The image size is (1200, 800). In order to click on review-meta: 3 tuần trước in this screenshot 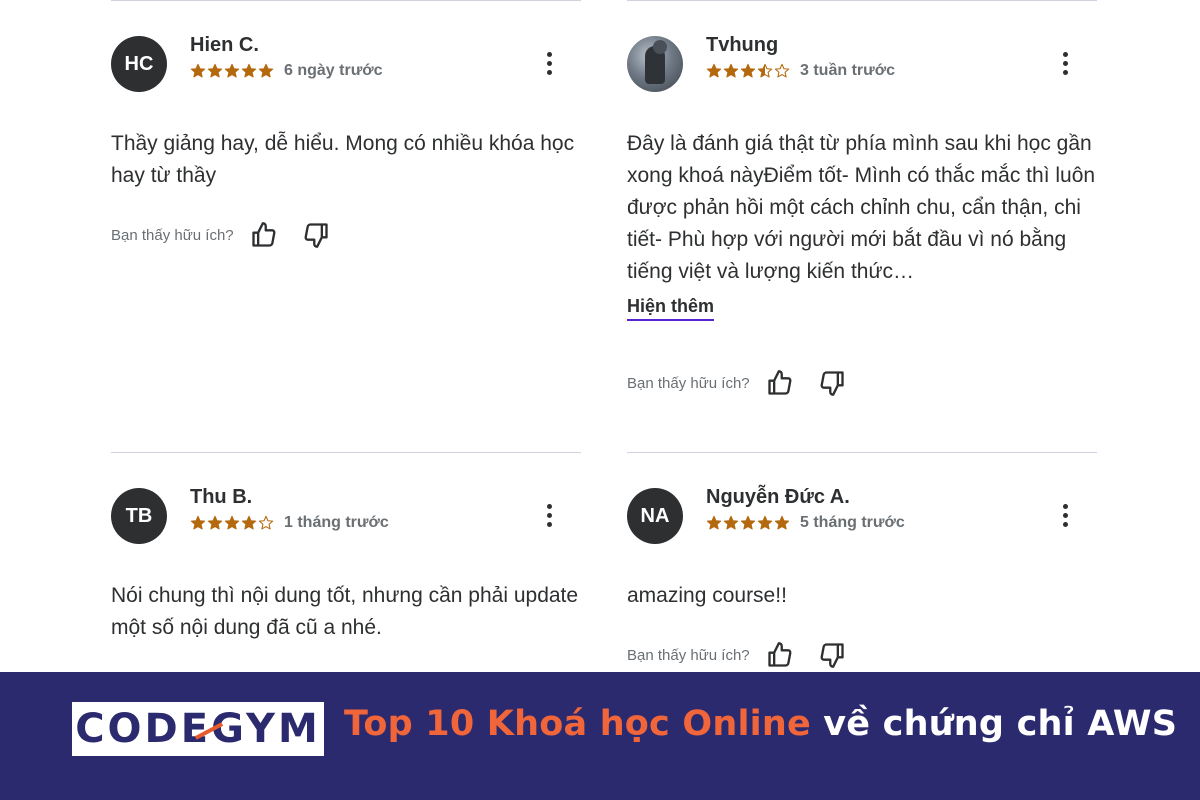, I will do `click(800, 71)`.